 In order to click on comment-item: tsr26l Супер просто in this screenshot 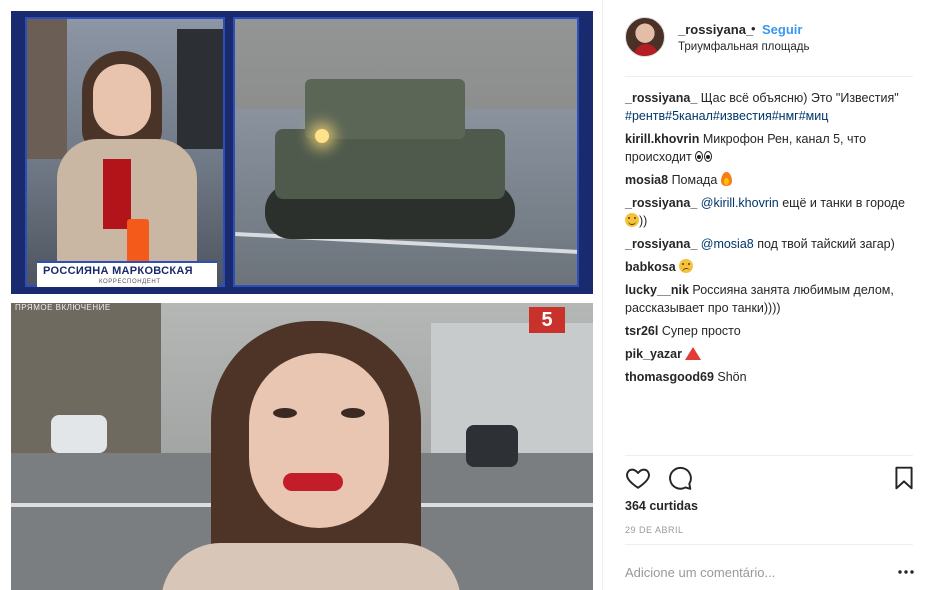, I will do `click(771, 331)`.